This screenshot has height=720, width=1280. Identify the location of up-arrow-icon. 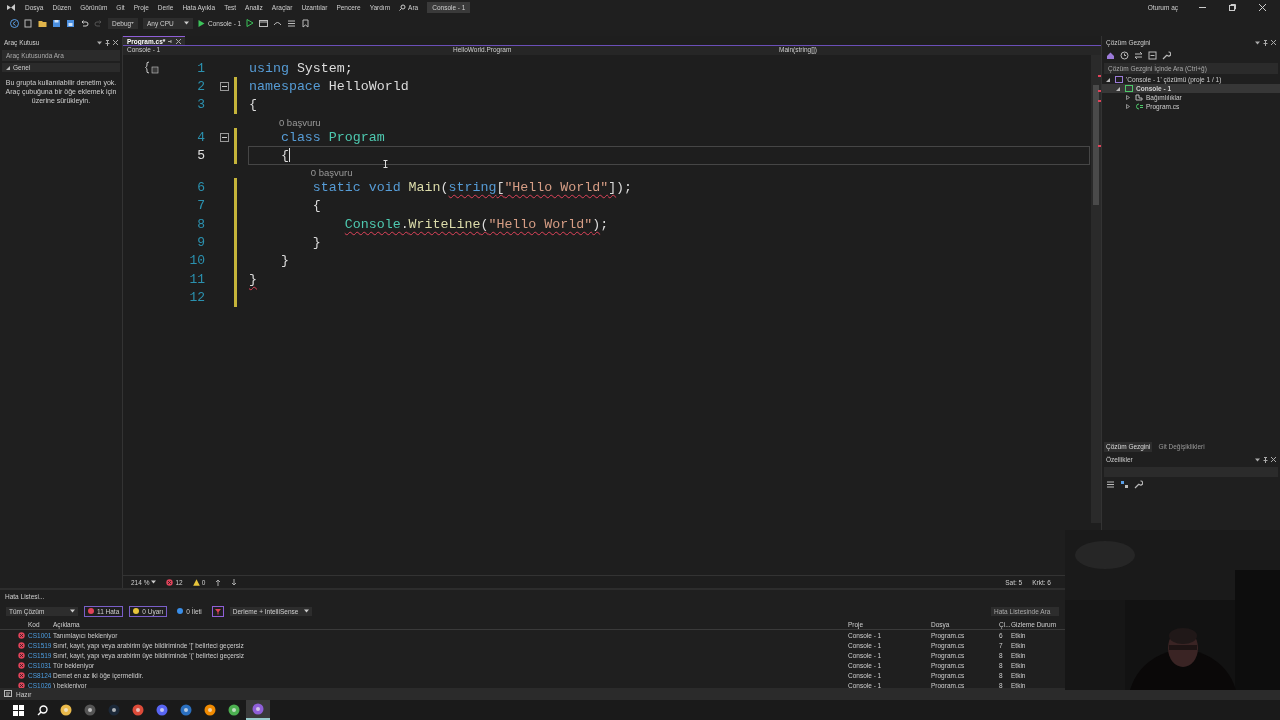
(218, 582).